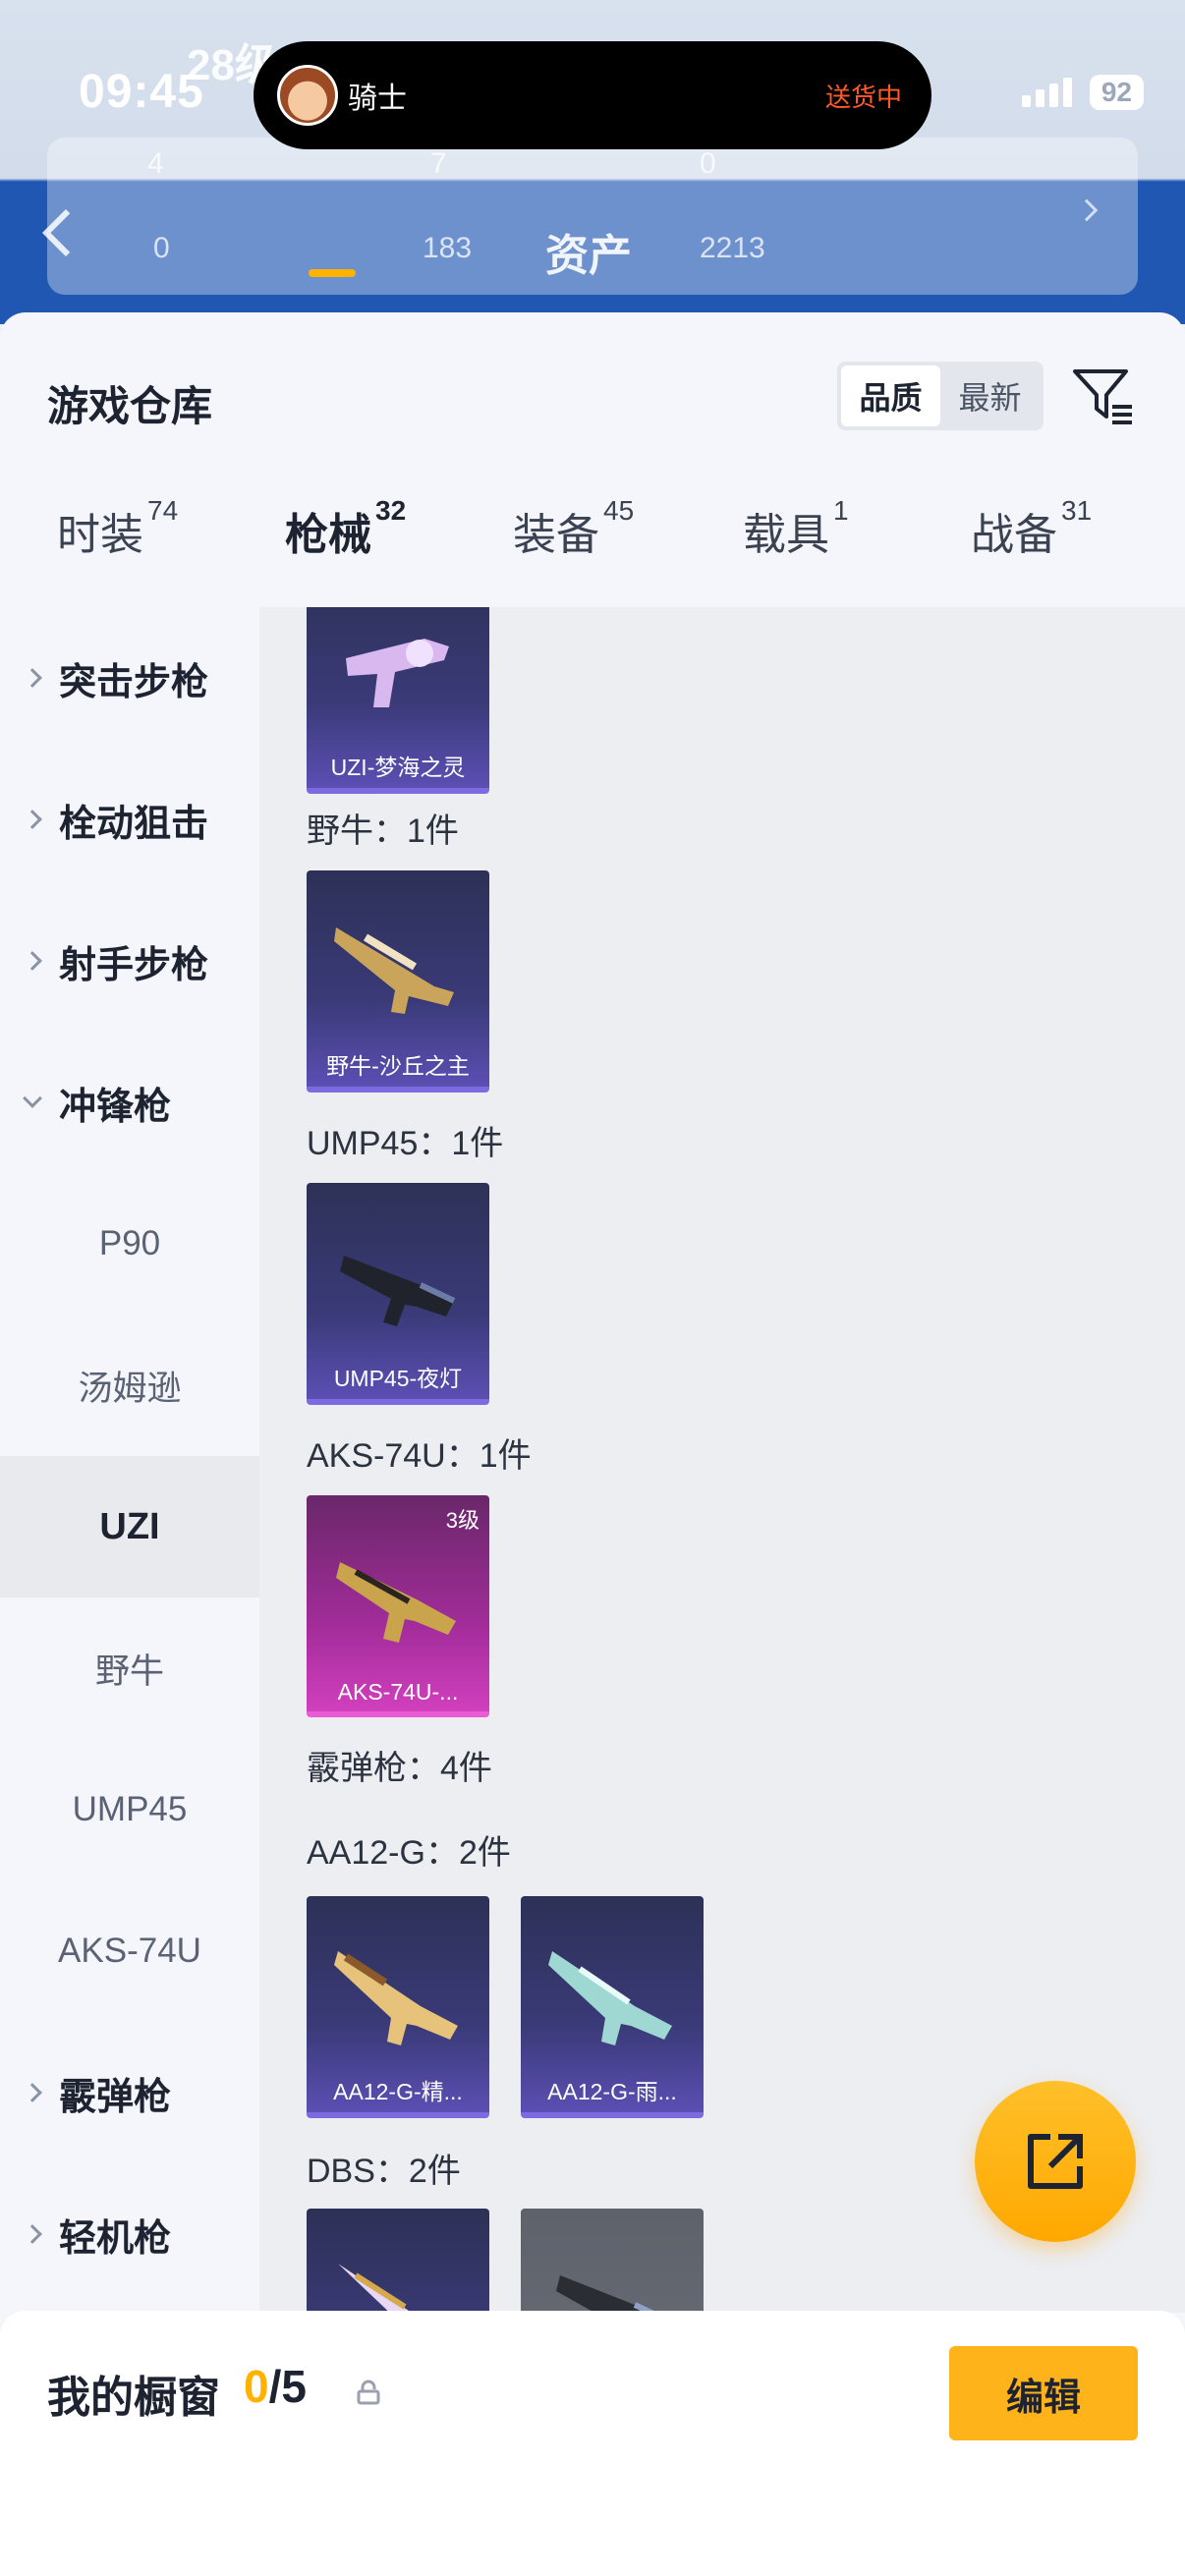 The height and width of the screenshot is (2576, 1185). Describe the element at coordinates (118, 528) in the screenshot. I see `tab-fashion: 时装74` at that location.